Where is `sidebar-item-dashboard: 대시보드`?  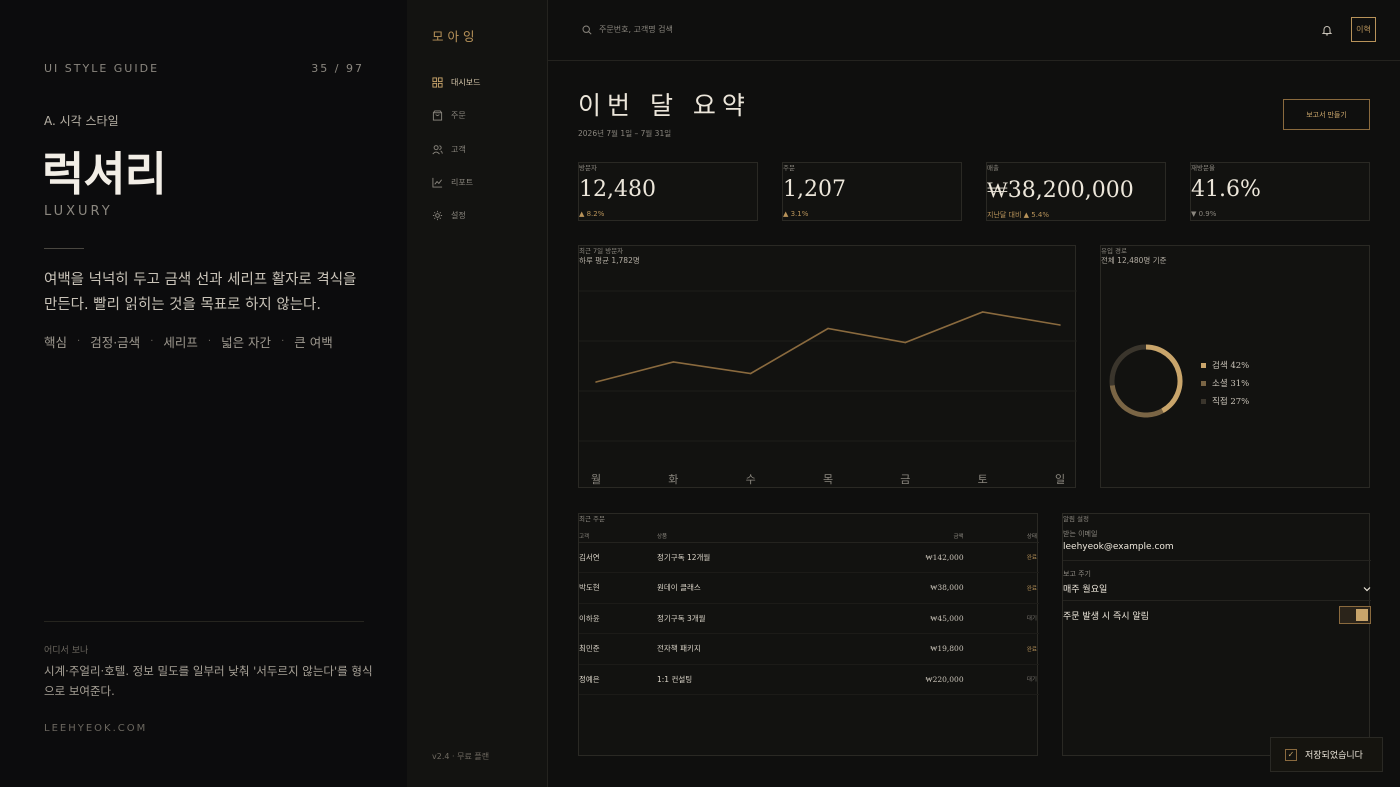 sidebar-item-dashboard: 대시보드 is located at coordinates (456, 82).